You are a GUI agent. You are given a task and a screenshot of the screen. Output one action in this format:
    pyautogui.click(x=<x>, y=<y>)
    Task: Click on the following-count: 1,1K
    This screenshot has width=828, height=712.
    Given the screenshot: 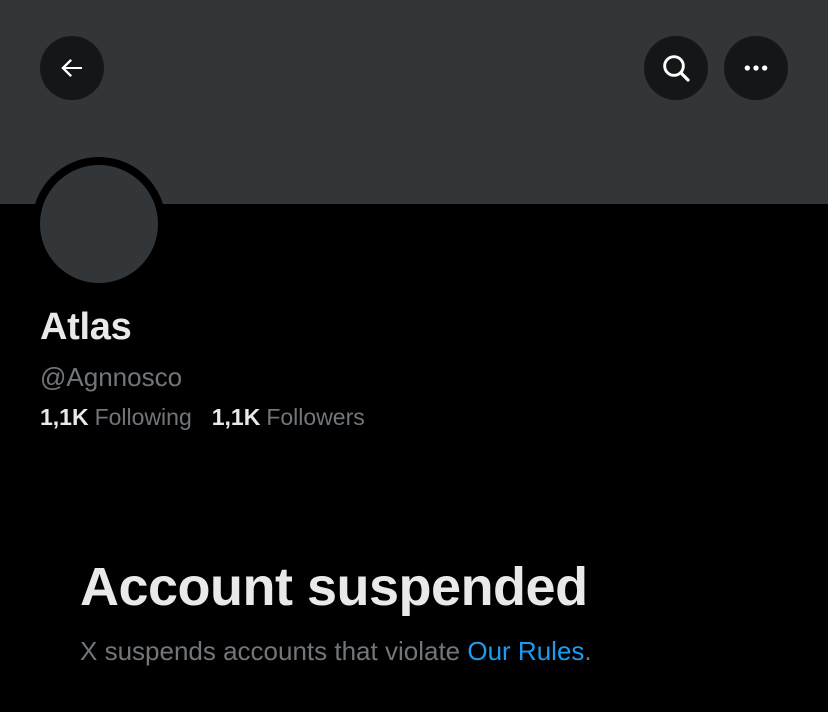 What is the action you would take?
    pyautogui.click(x=64, y=417)
    